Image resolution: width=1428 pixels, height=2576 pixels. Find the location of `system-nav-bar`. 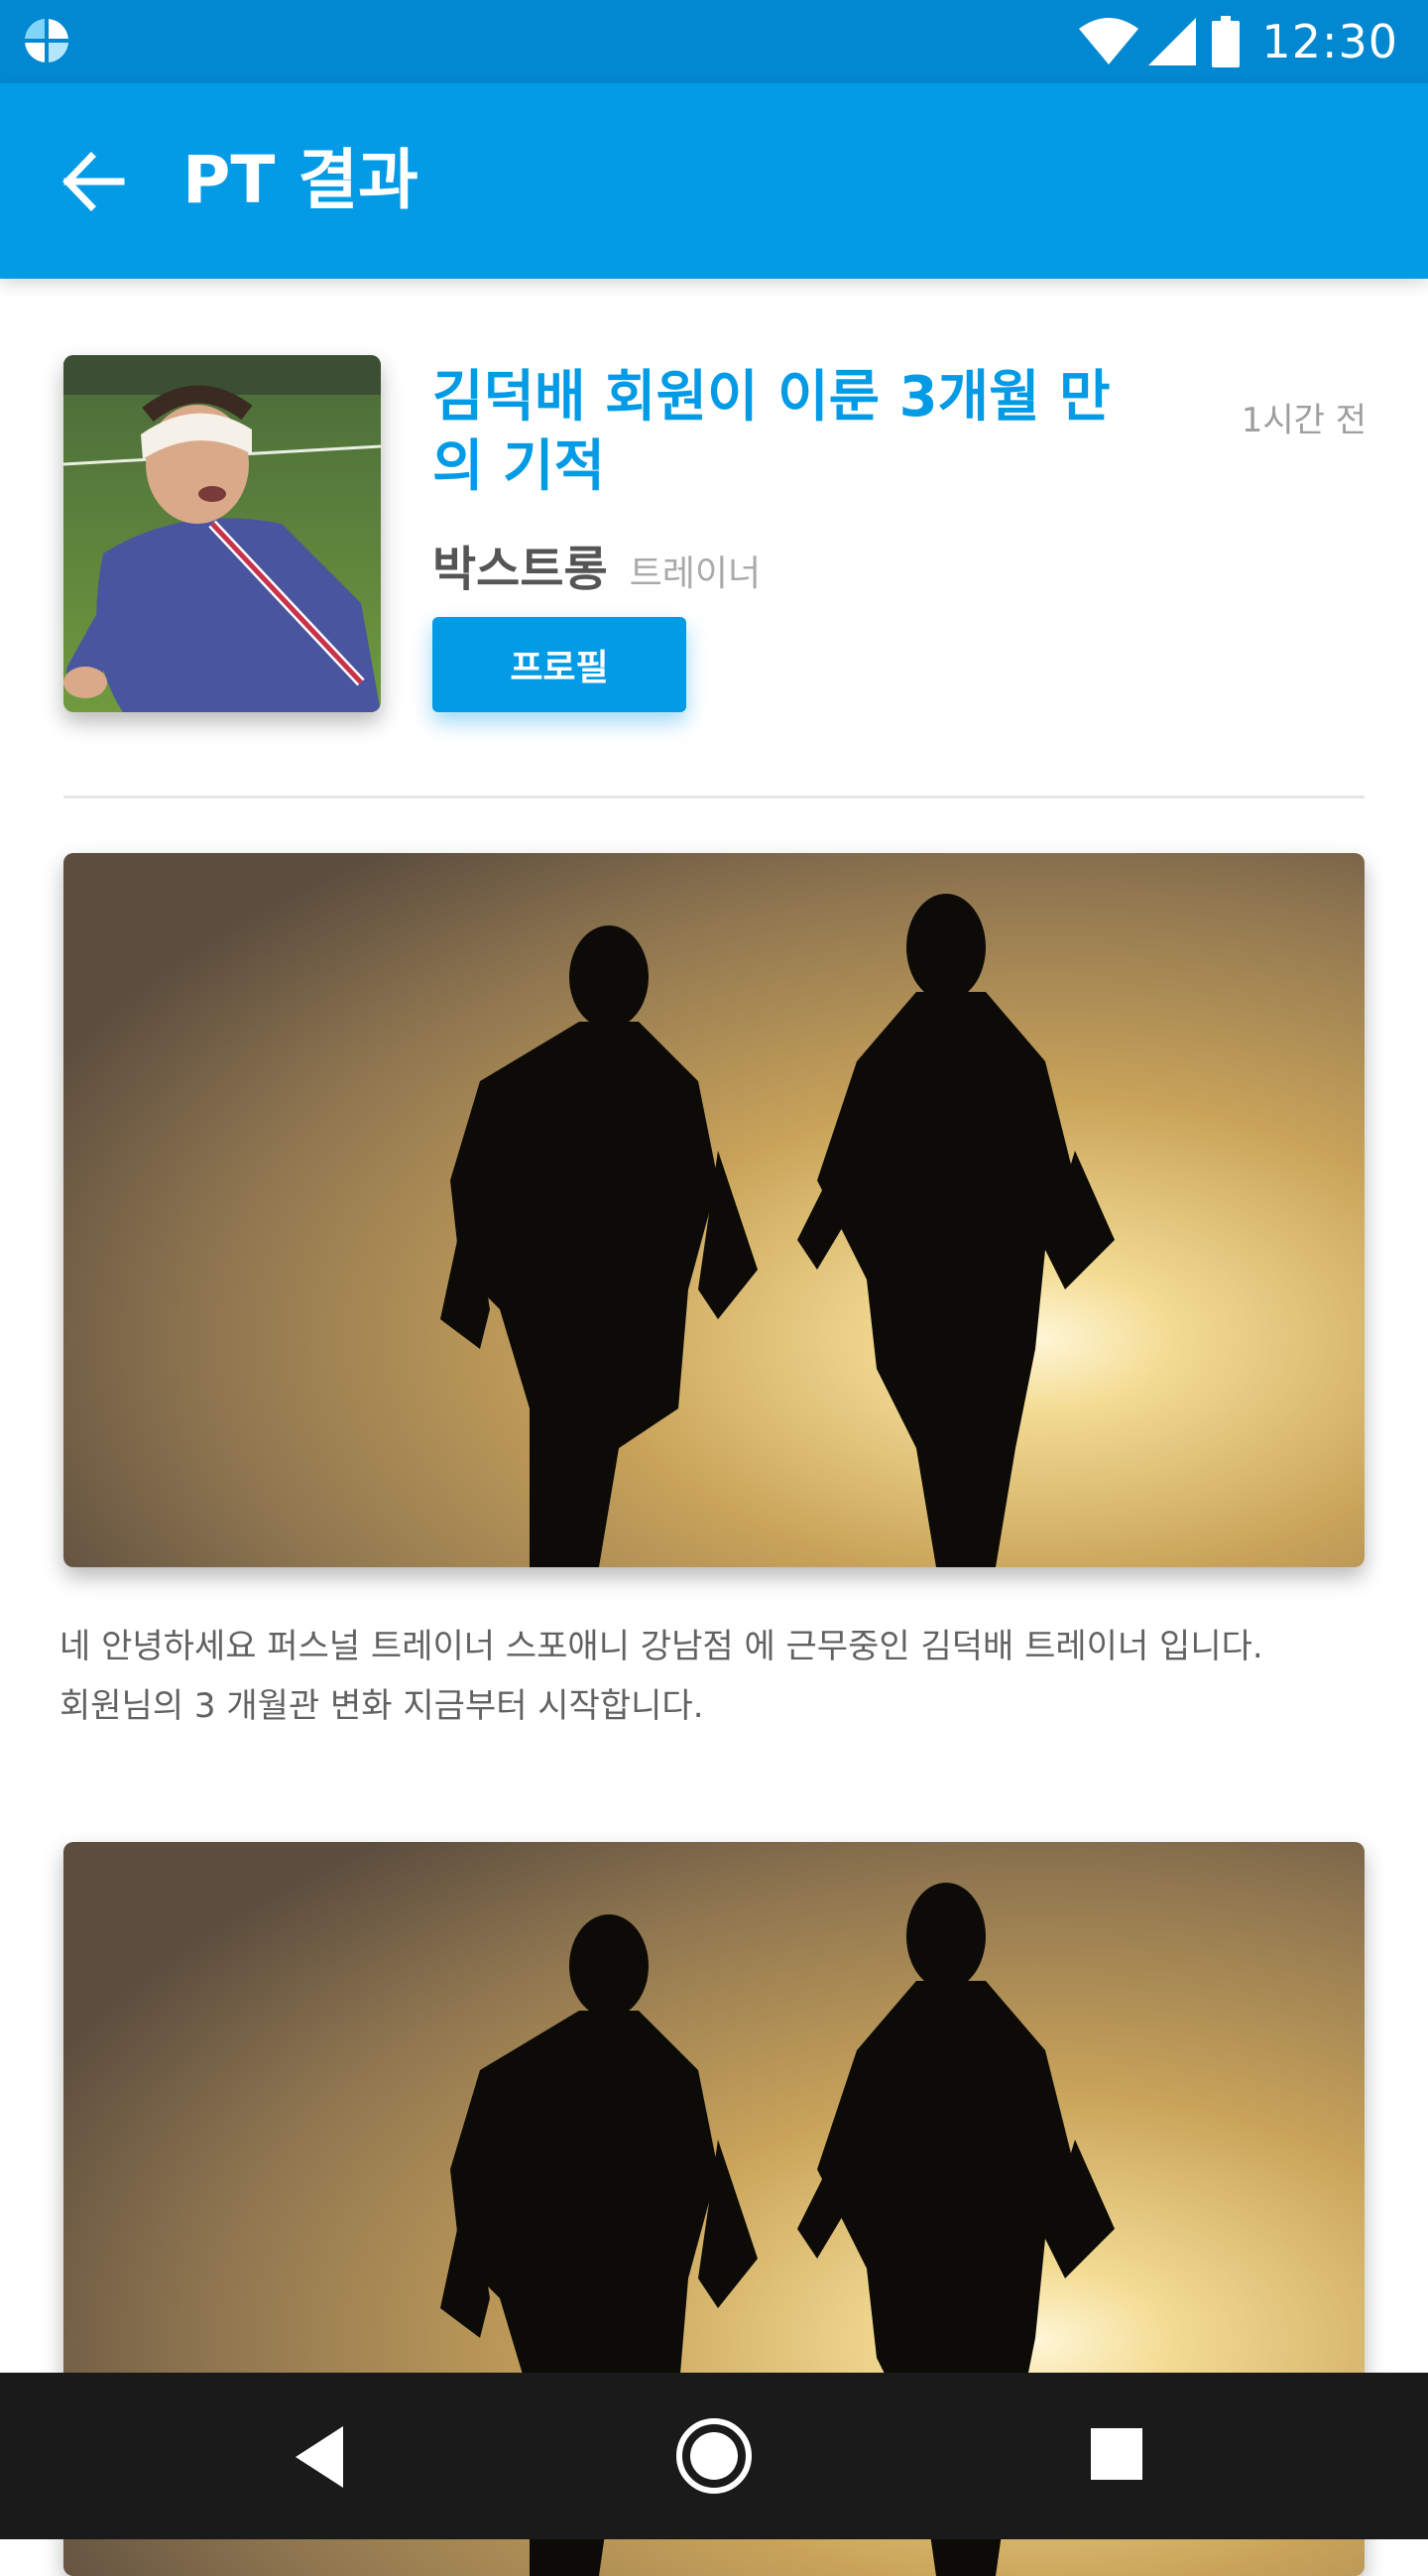

system-nav-bar is located at coordinates (714, 2456).